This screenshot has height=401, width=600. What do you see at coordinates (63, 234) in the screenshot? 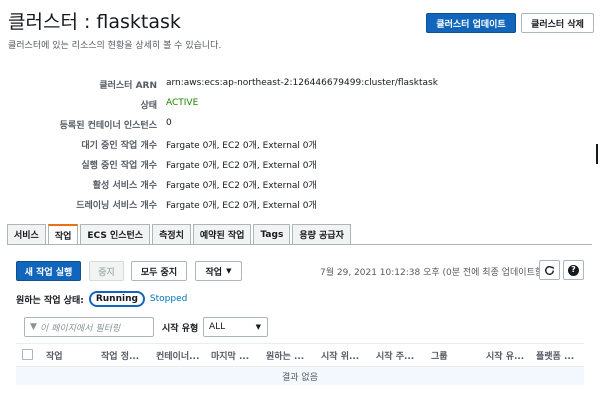
I see `tab-tasks: 작업` at bounding box center [63, 234].